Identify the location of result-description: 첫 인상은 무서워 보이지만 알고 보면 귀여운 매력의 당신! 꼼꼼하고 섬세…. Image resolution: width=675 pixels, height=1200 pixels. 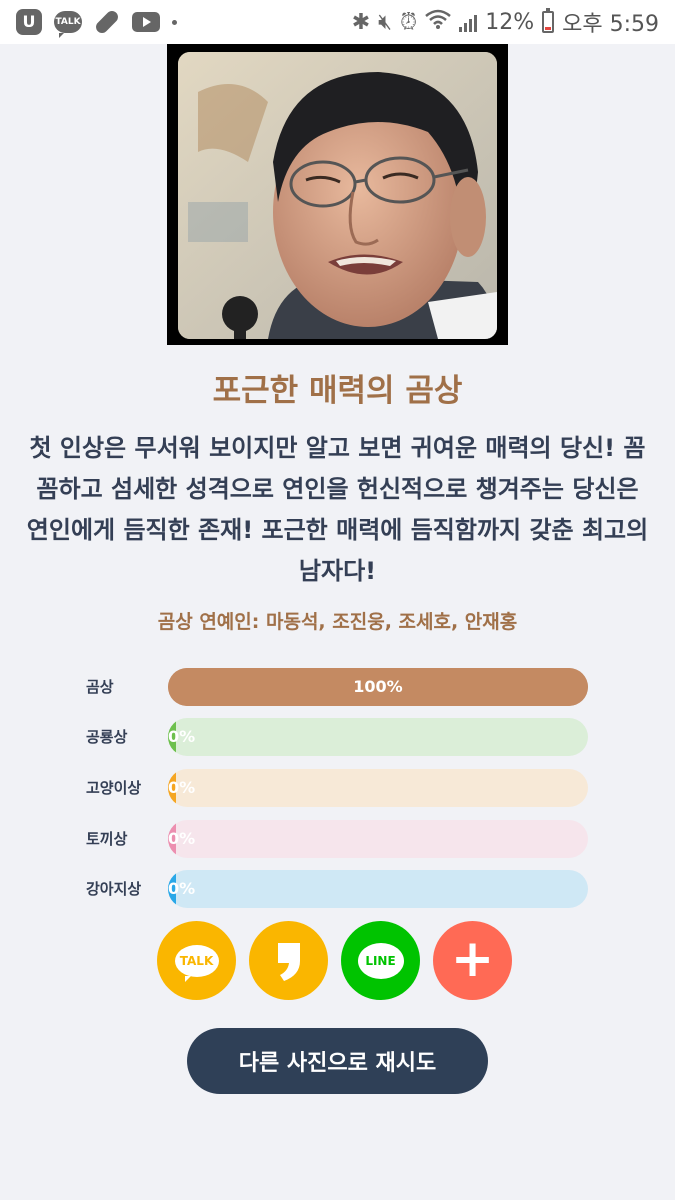
(337, 509).